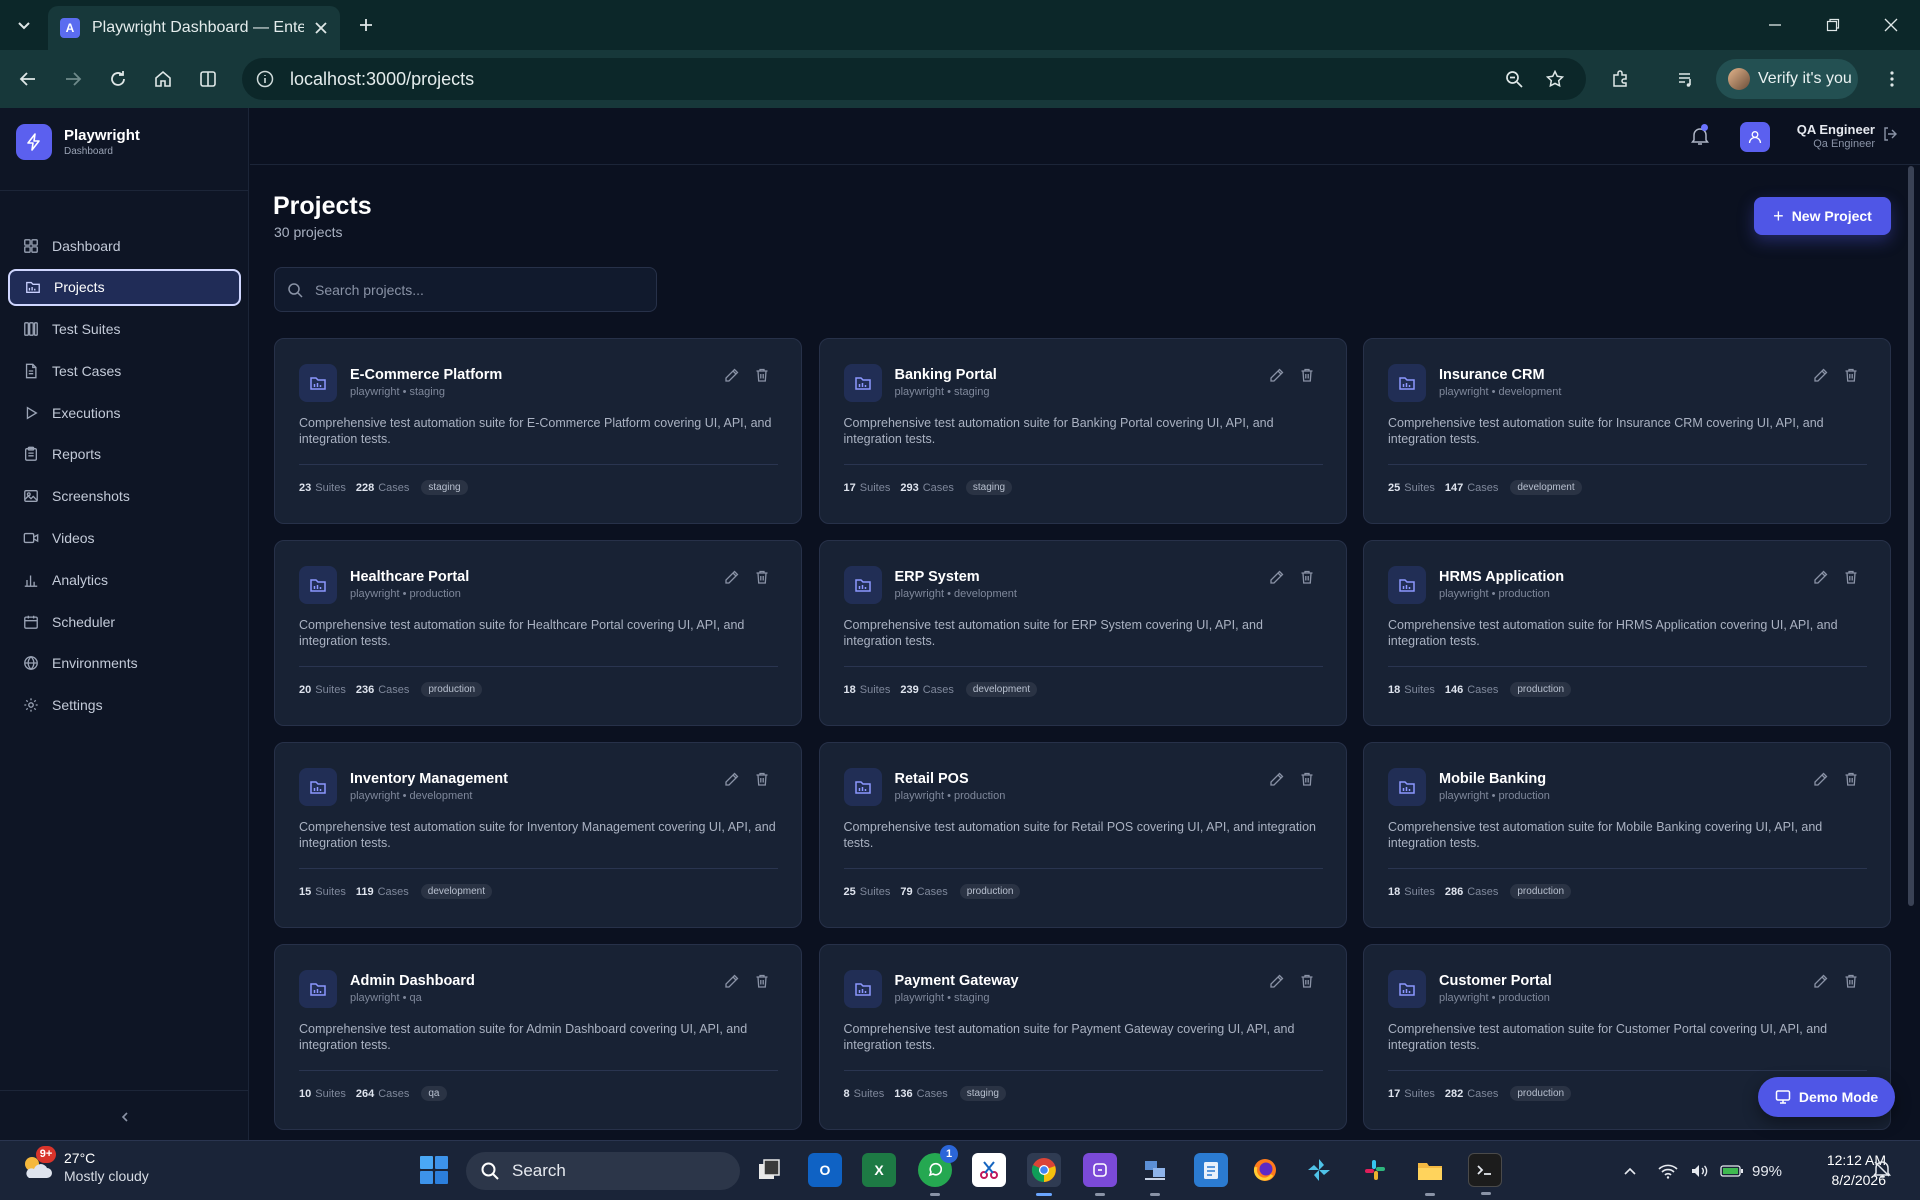 The width and height of the screenshot is (1920, 1200). Describe the element at coordinates (409, 577) in the screenshot. I see `project-name: Healthcare Portal` at that location.